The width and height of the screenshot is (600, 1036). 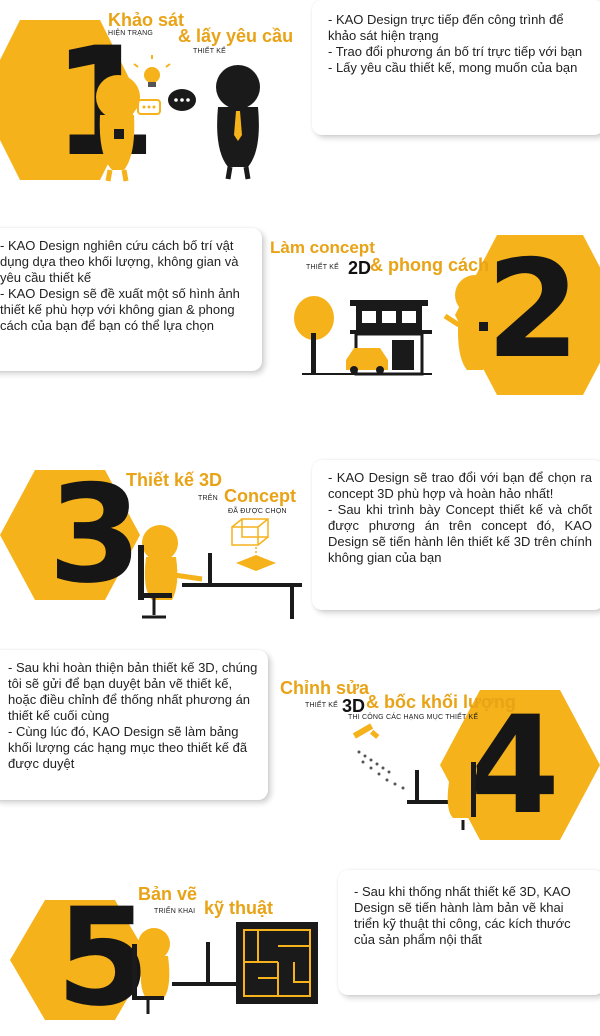 I want to click on desk-illustration, so click(x=220, y=568).